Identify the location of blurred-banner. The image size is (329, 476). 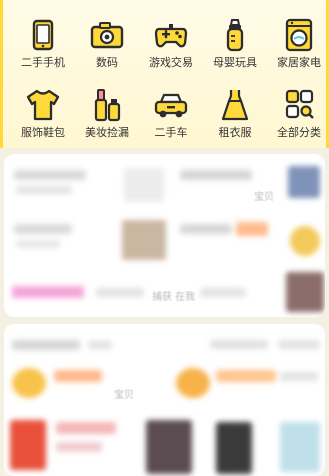
(48, 292).